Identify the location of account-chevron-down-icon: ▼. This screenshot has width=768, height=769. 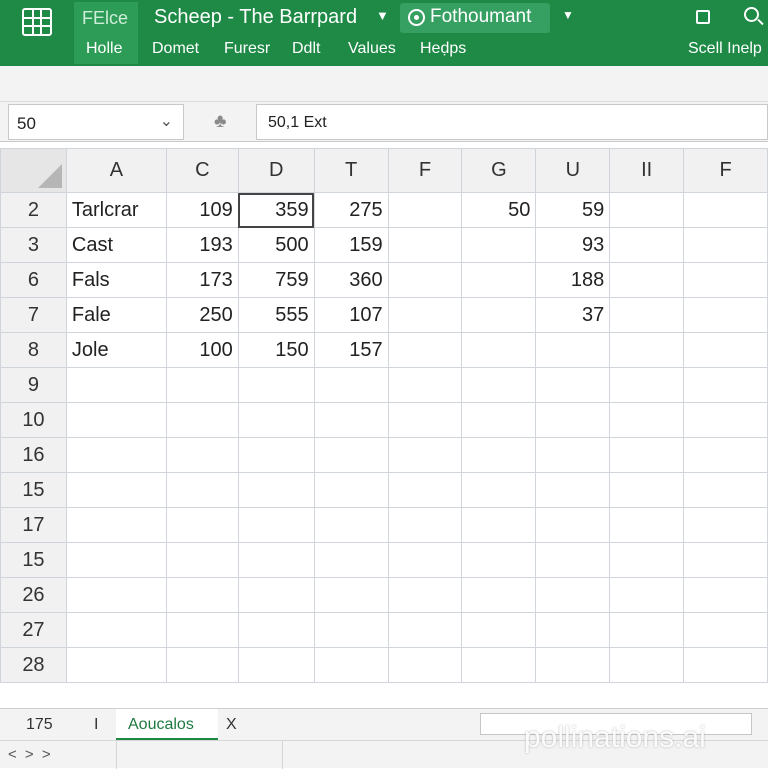
(568, 15).